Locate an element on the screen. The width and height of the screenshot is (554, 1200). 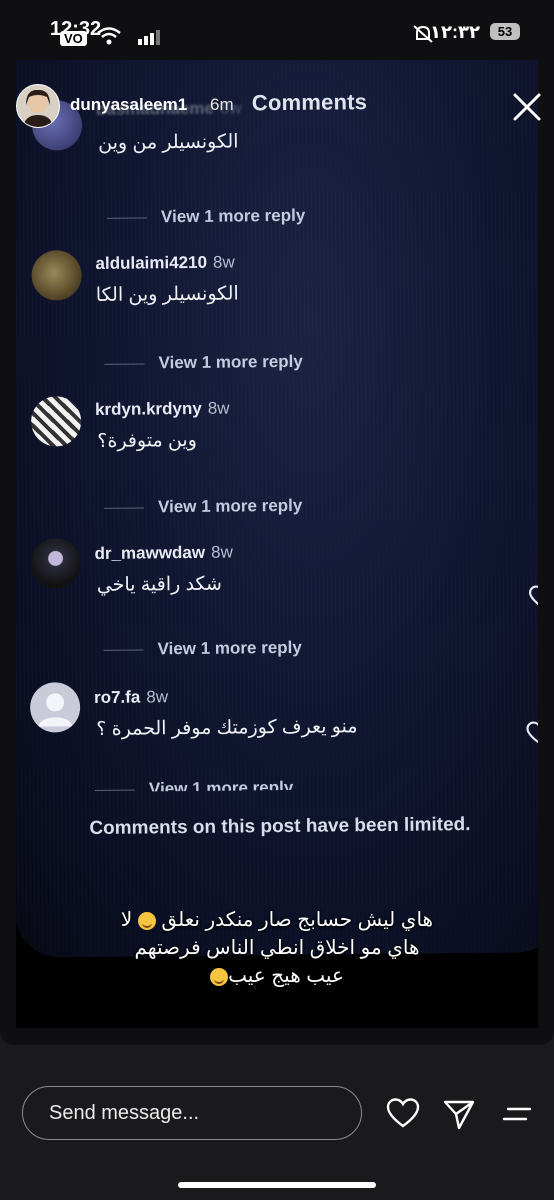
story-time-ago: 6m is located at coordinates (222, 104).